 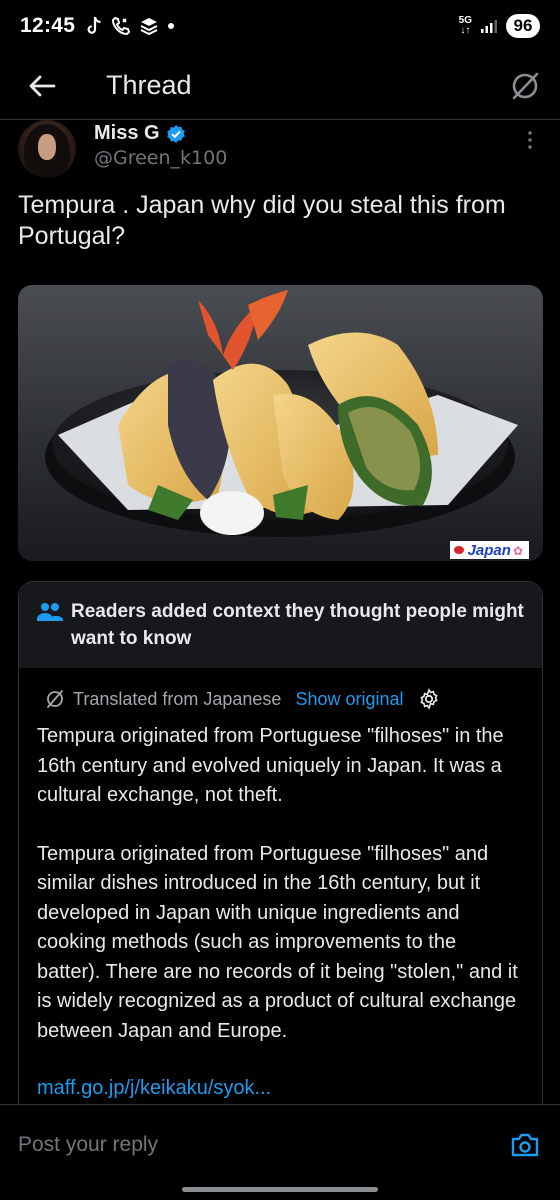 I want to click on more-options-button, so click(x=530, y=140).